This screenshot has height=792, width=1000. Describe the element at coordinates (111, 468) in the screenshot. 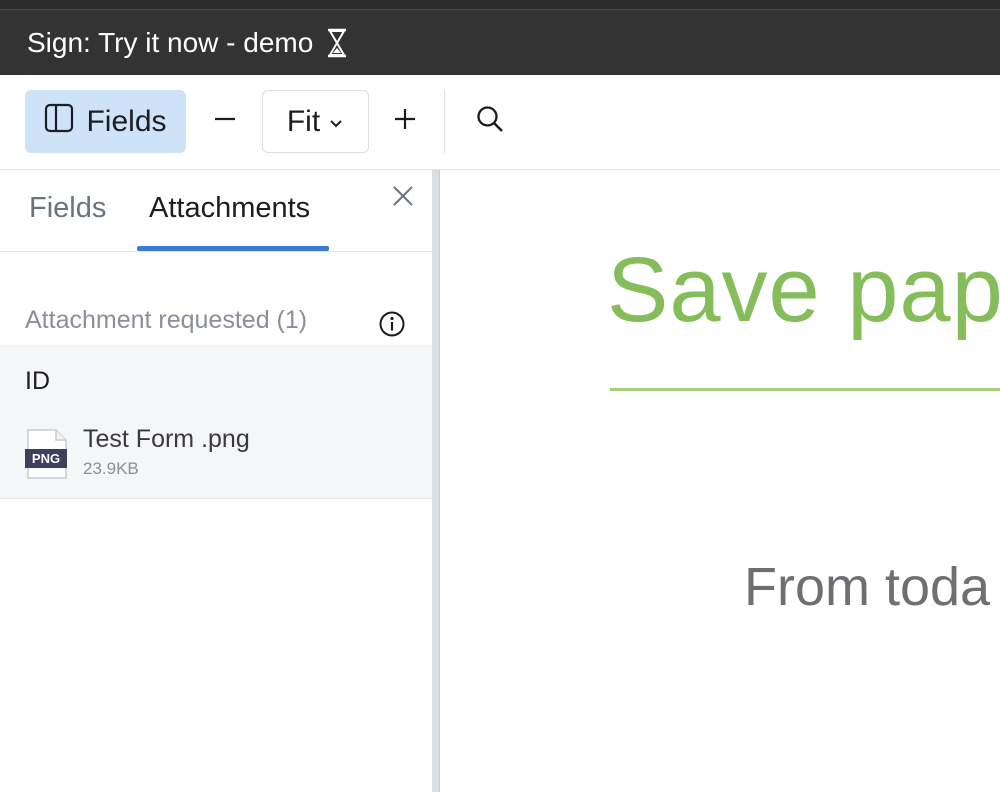

I see `file-size: 23.9KB` at that location.